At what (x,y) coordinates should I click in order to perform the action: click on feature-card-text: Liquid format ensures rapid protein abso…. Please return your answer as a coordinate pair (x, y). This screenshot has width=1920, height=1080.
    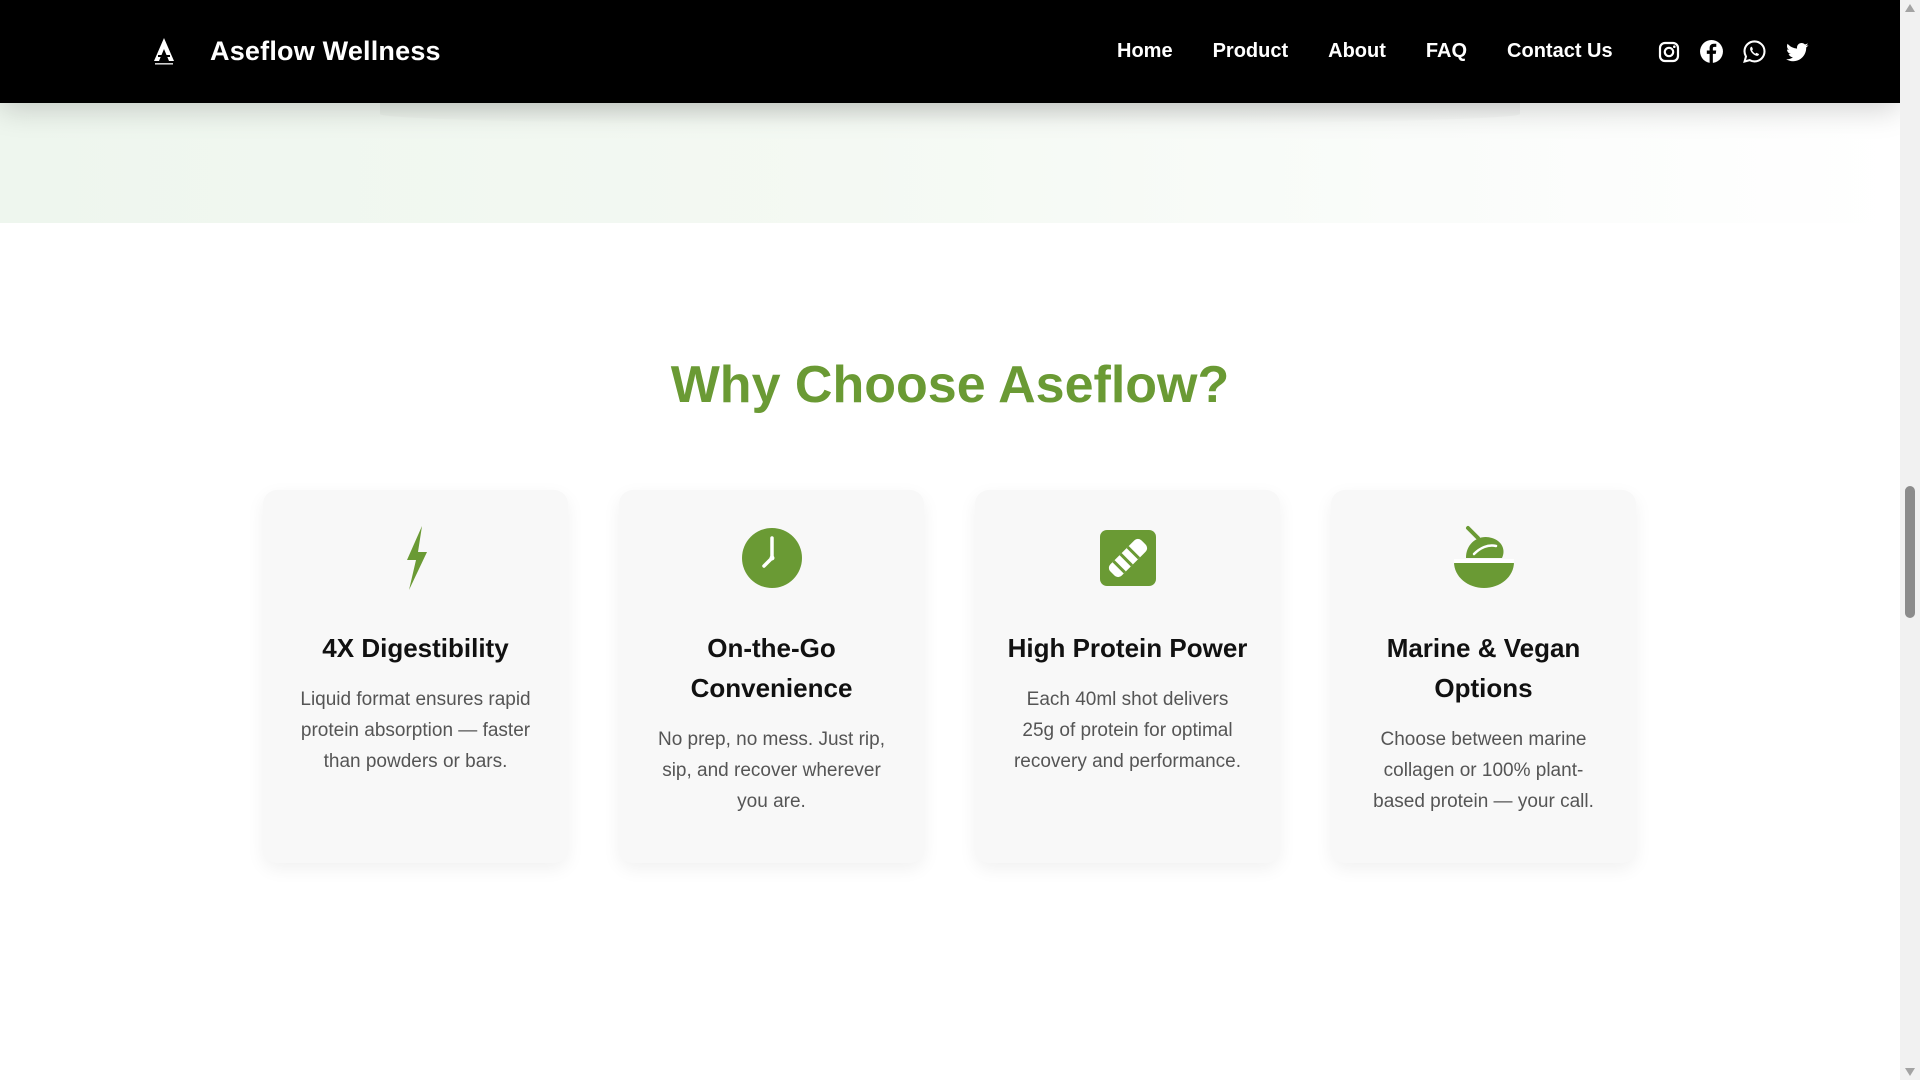
    Looking at the image, I should click on (415, 730).